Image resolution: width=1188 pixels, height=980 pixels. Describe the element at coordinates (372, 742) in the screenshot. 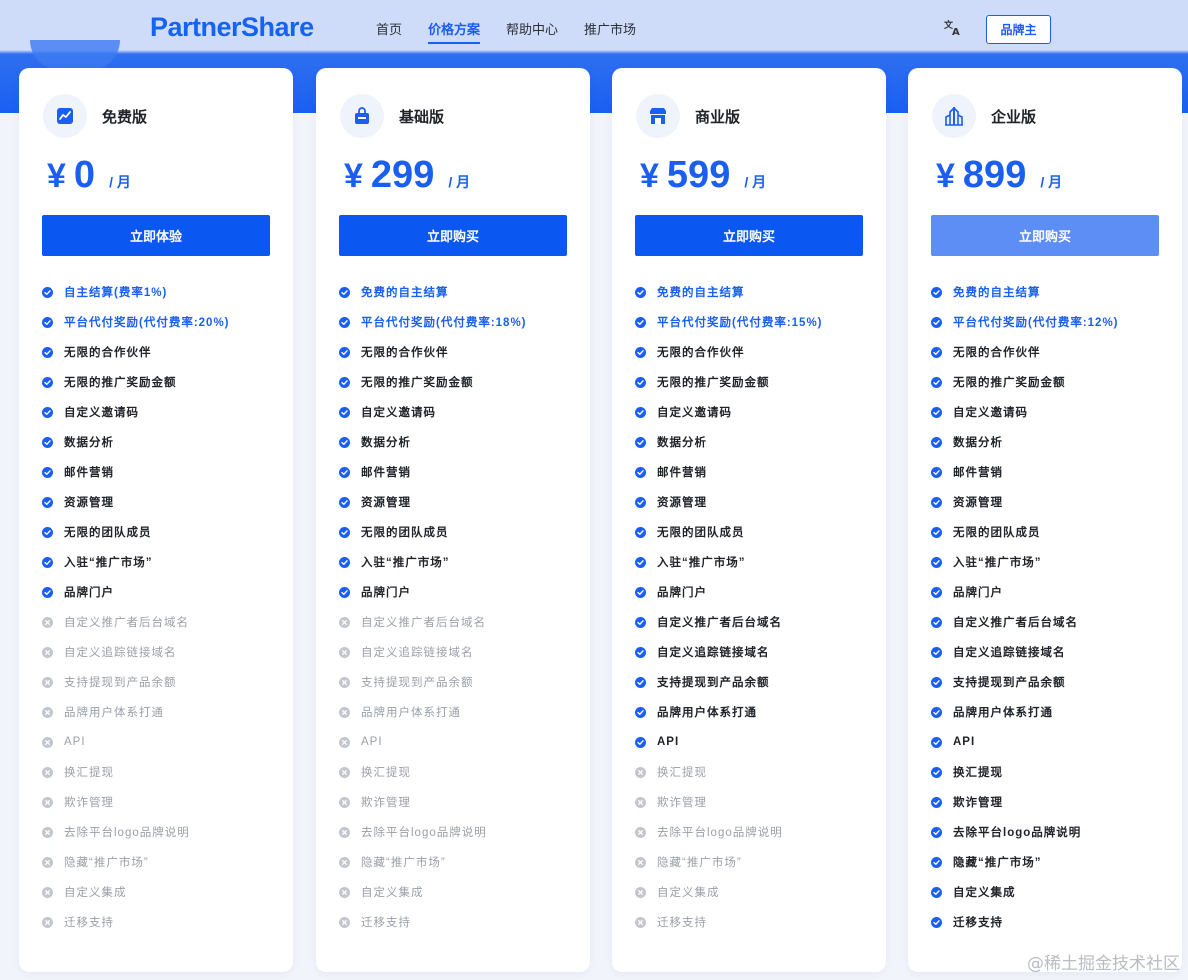

I see `feature-label: API` at that location.